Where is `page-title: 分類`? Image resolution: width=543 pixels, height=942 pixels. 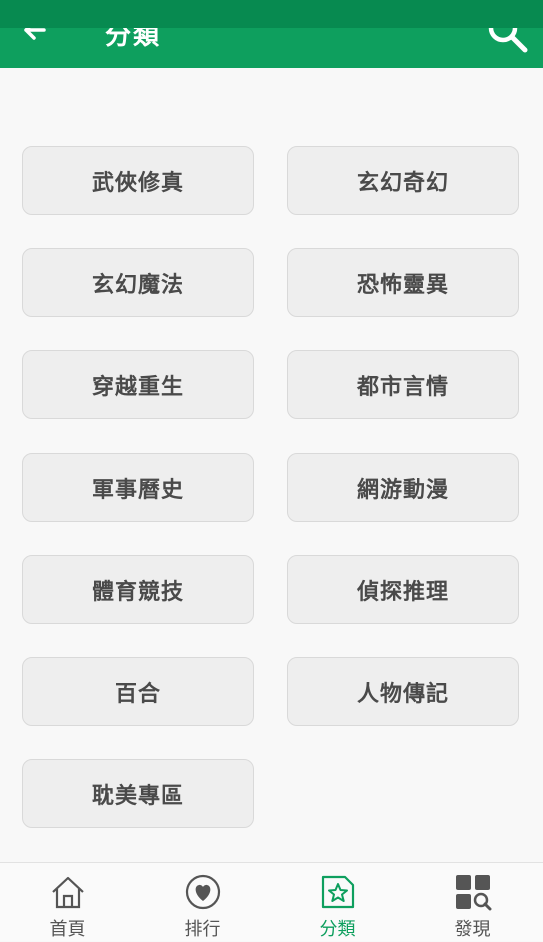
page-title: 分類 is located at coordinates (133, 39).